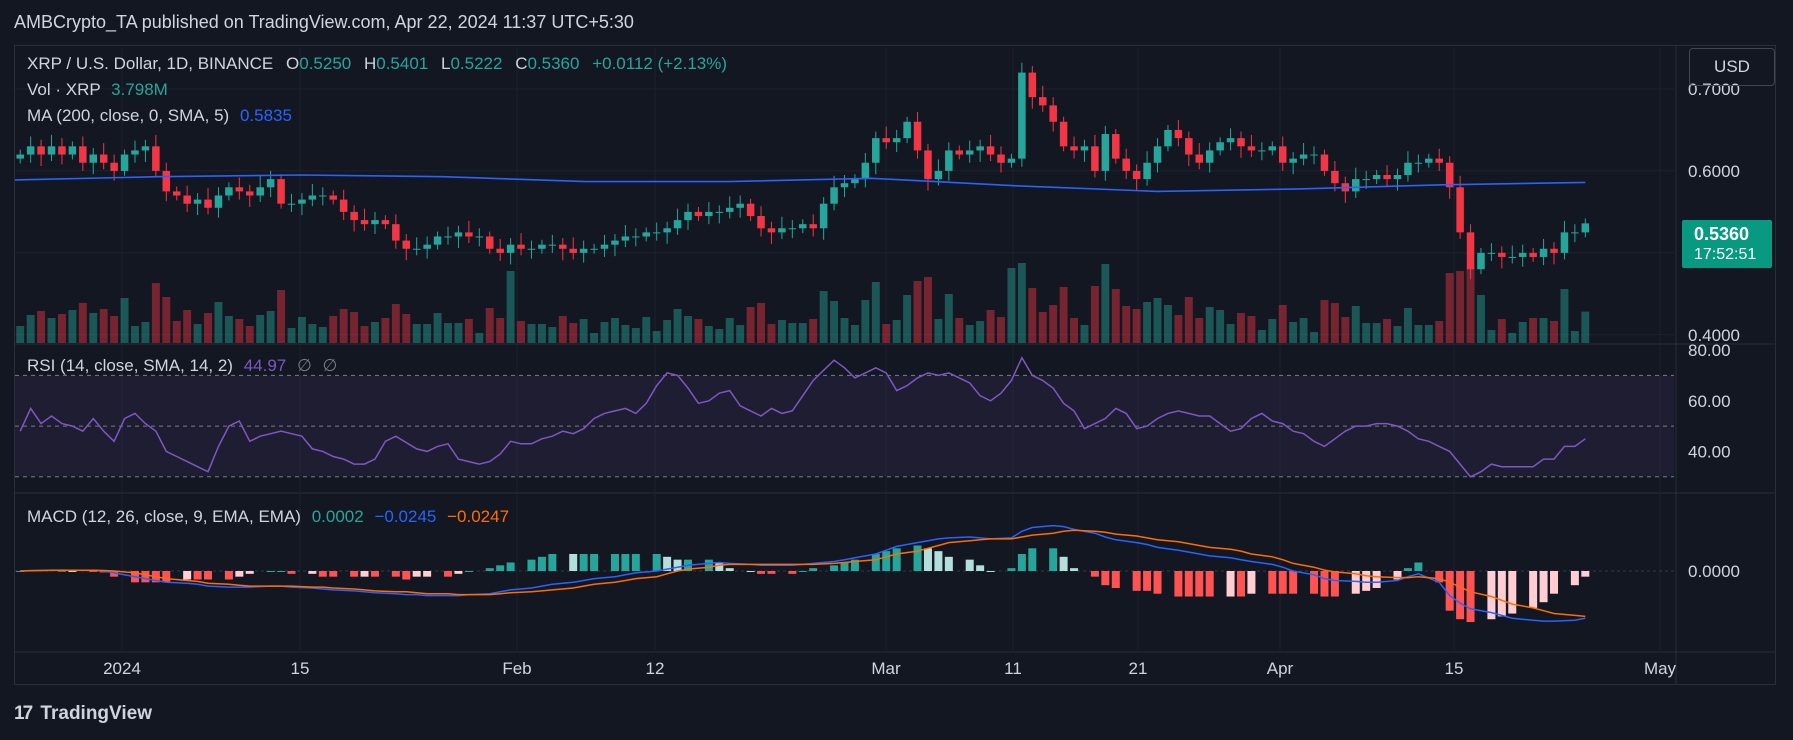  I want to click on rsi-value: 44.97, so click(265, 365).